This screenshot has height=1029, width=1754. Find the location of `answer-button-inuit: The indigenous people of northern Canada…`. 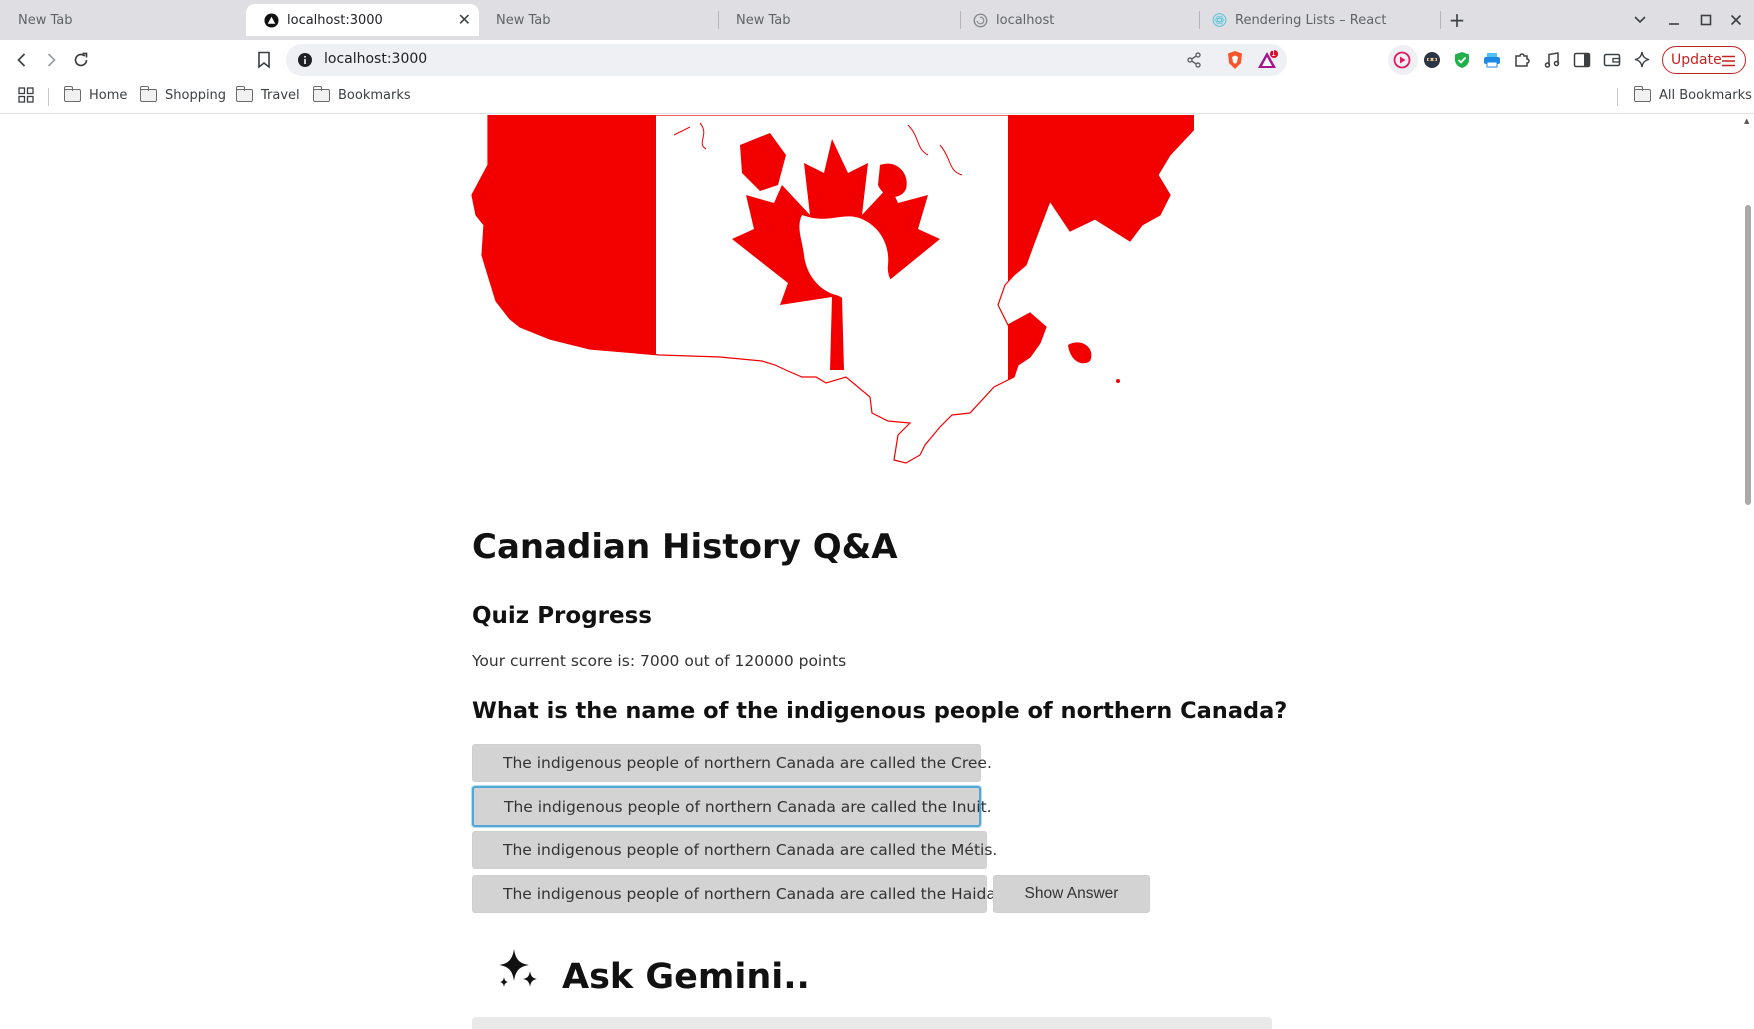

answer-button-inuit: The indigenous people of northern Canada… is located at coordinates (732, 806).